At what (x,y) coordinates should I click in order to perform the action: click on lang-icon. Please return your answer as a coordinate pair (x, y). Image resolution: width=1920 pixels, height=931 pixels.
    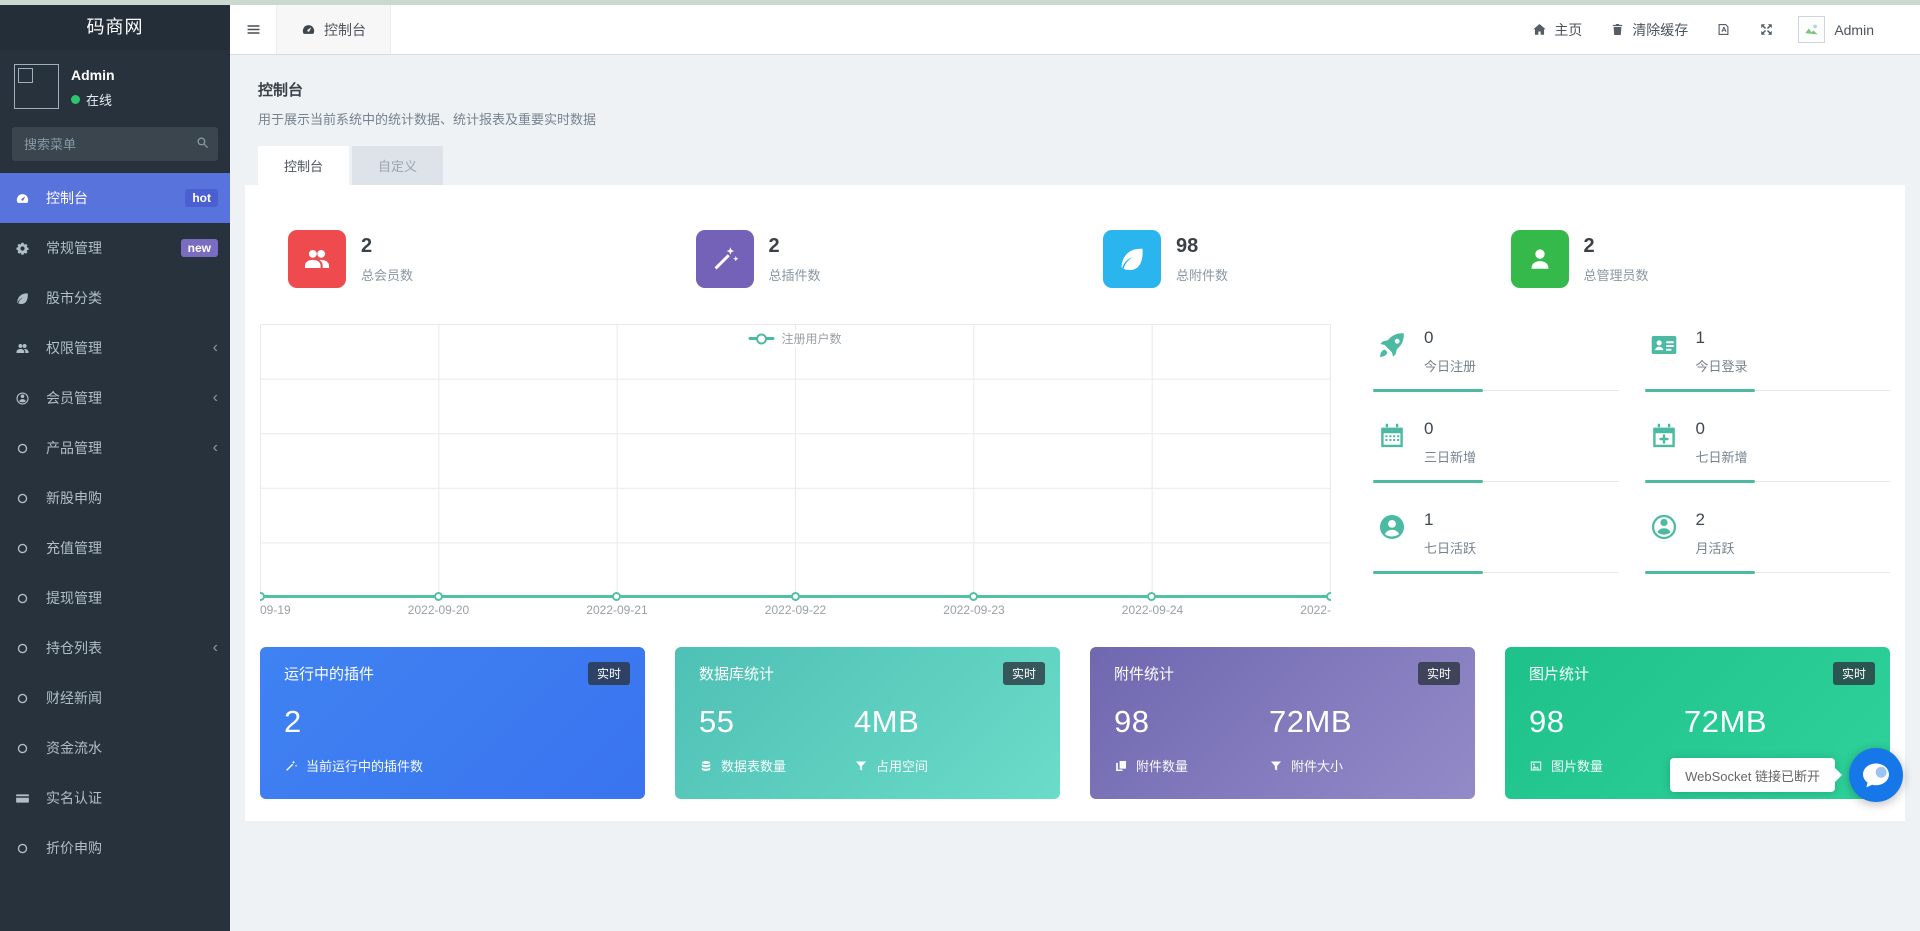
    Looking at the image, I should click on (1723, 29).